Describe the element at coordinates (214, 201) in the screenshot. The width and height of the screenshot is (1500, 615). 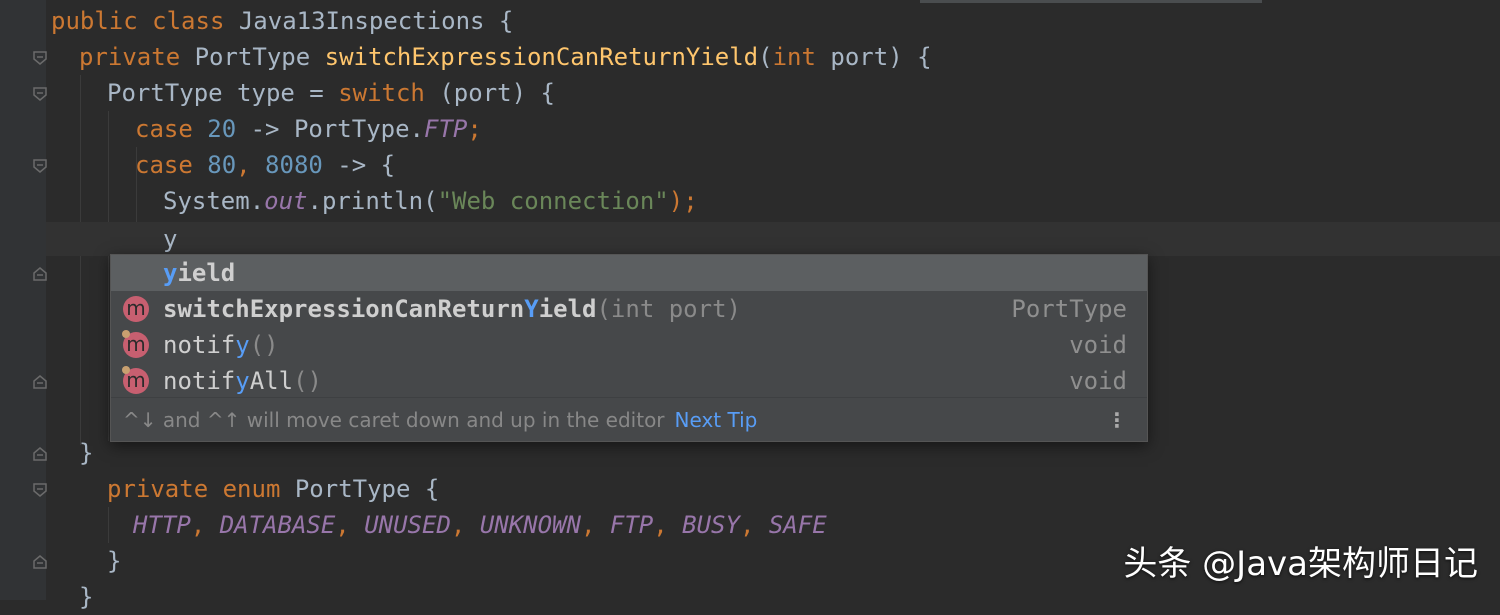
I see `code-text: System.` at that location.